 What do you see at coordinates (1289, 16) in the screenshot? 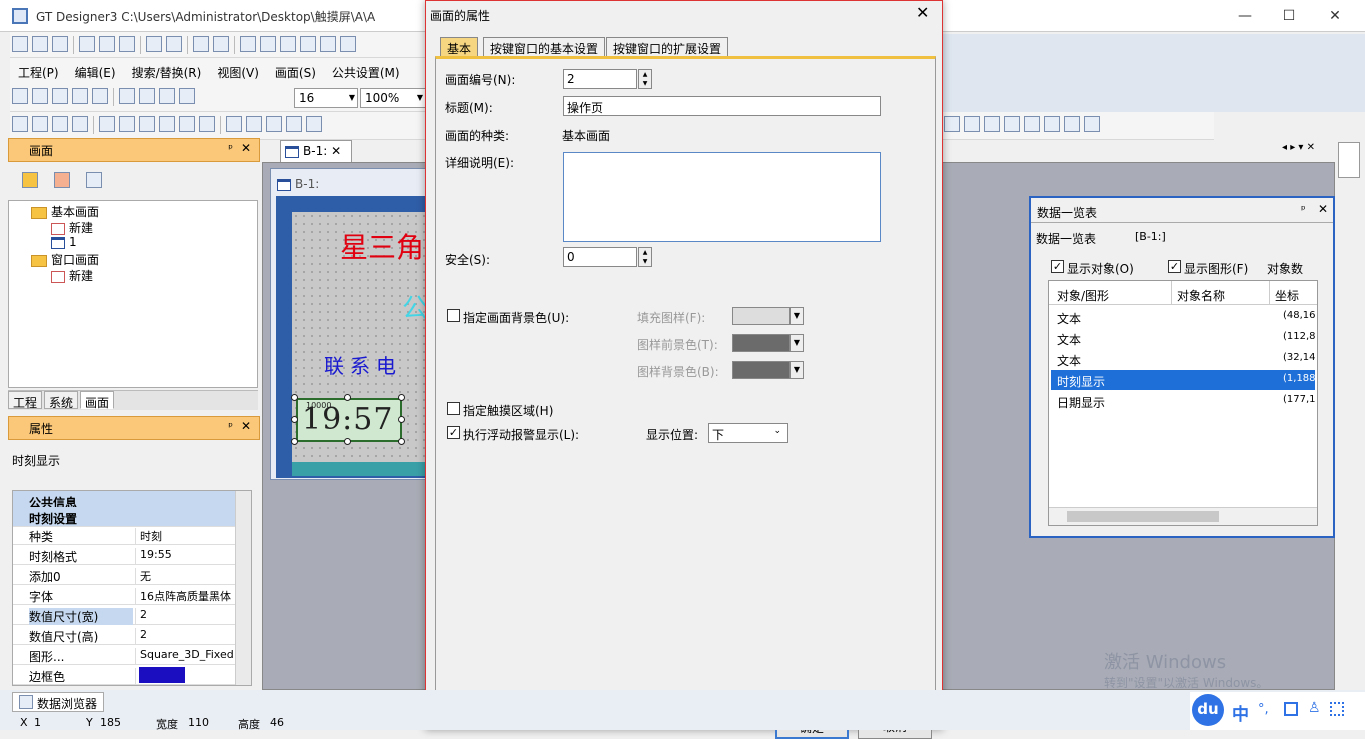
I see `maximize-button: ☐` at bounding box center [1289, 16].